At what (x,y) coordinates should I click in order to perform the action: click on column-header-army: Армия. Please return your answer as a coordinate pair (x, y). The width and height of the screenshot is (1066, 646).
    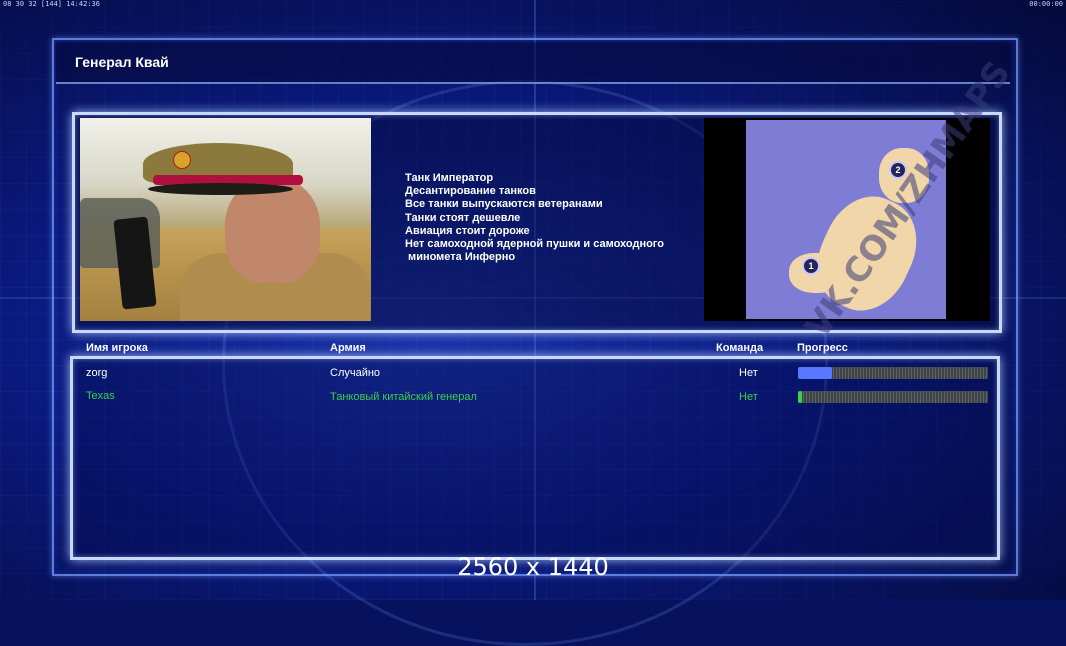
    Looking at the image, I should click on (348, 348).